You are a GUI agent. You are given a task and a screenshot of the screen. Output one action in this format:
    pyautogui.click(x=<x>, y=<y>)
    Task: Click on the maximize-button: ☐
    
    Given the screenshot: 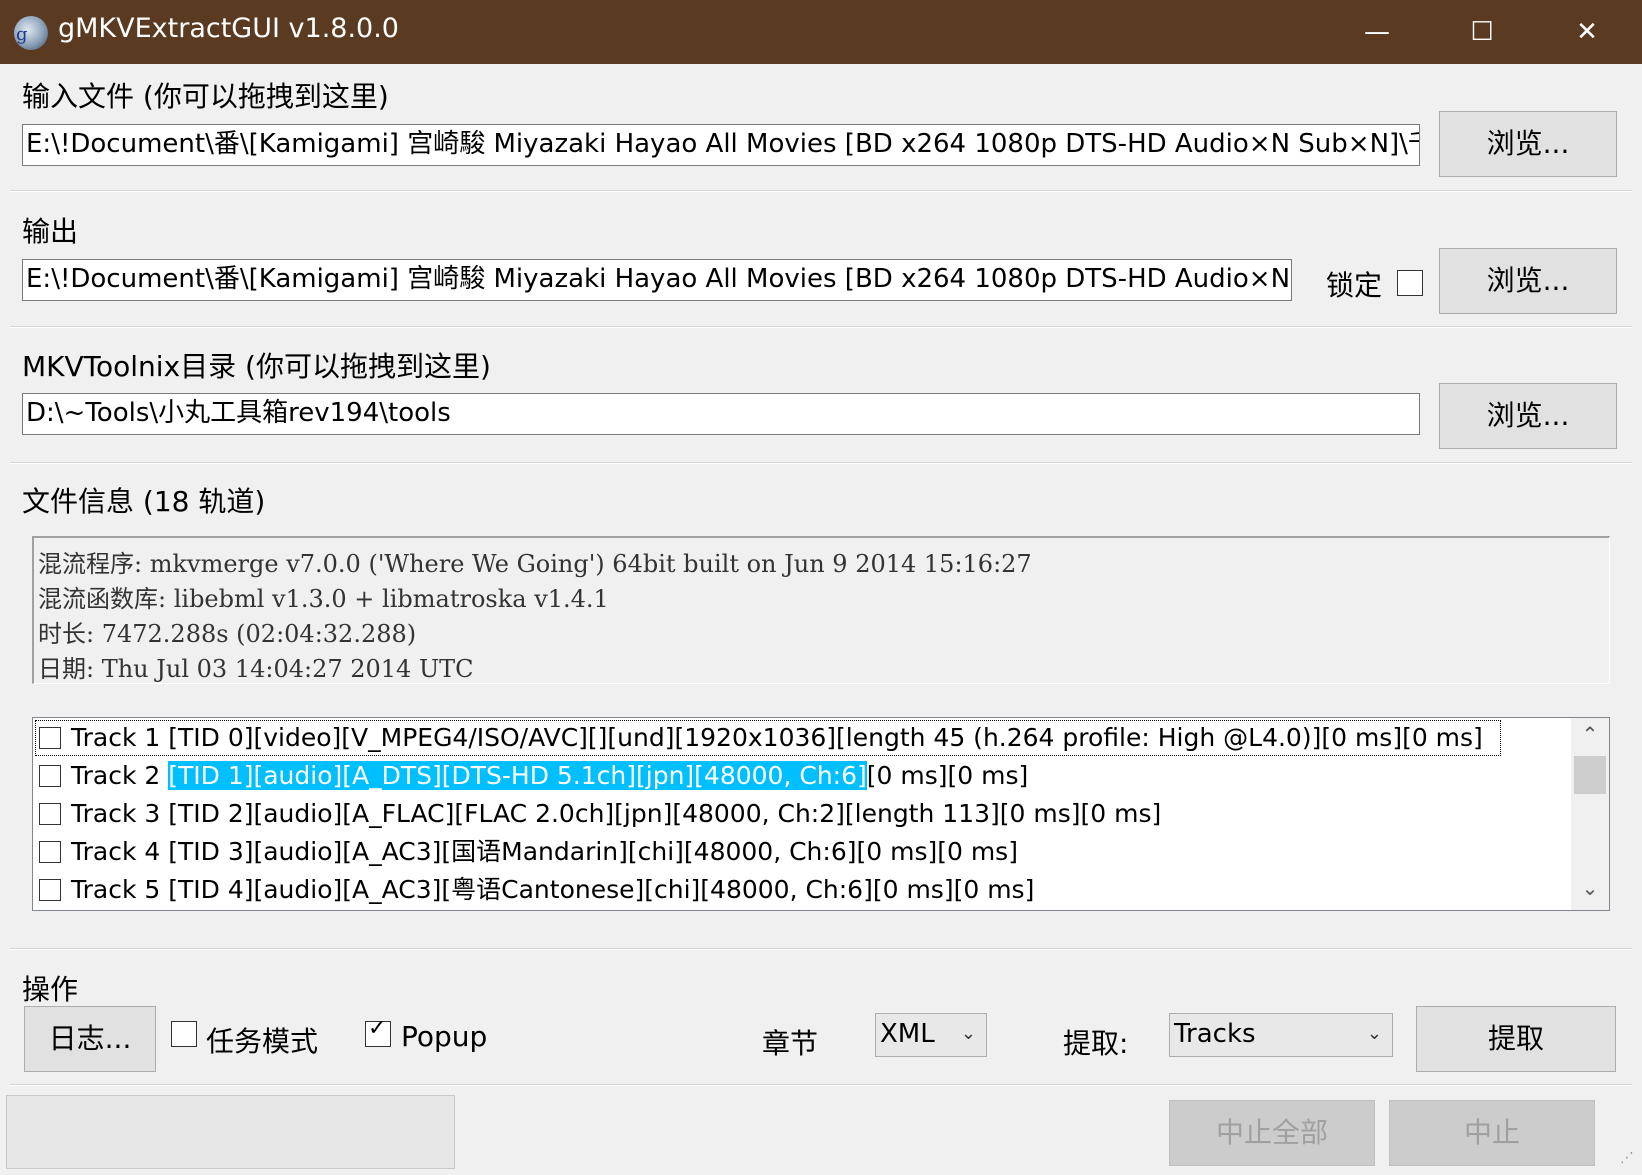 What is the action you would take?
    pyautogui.click(x=1482, y=32)
    